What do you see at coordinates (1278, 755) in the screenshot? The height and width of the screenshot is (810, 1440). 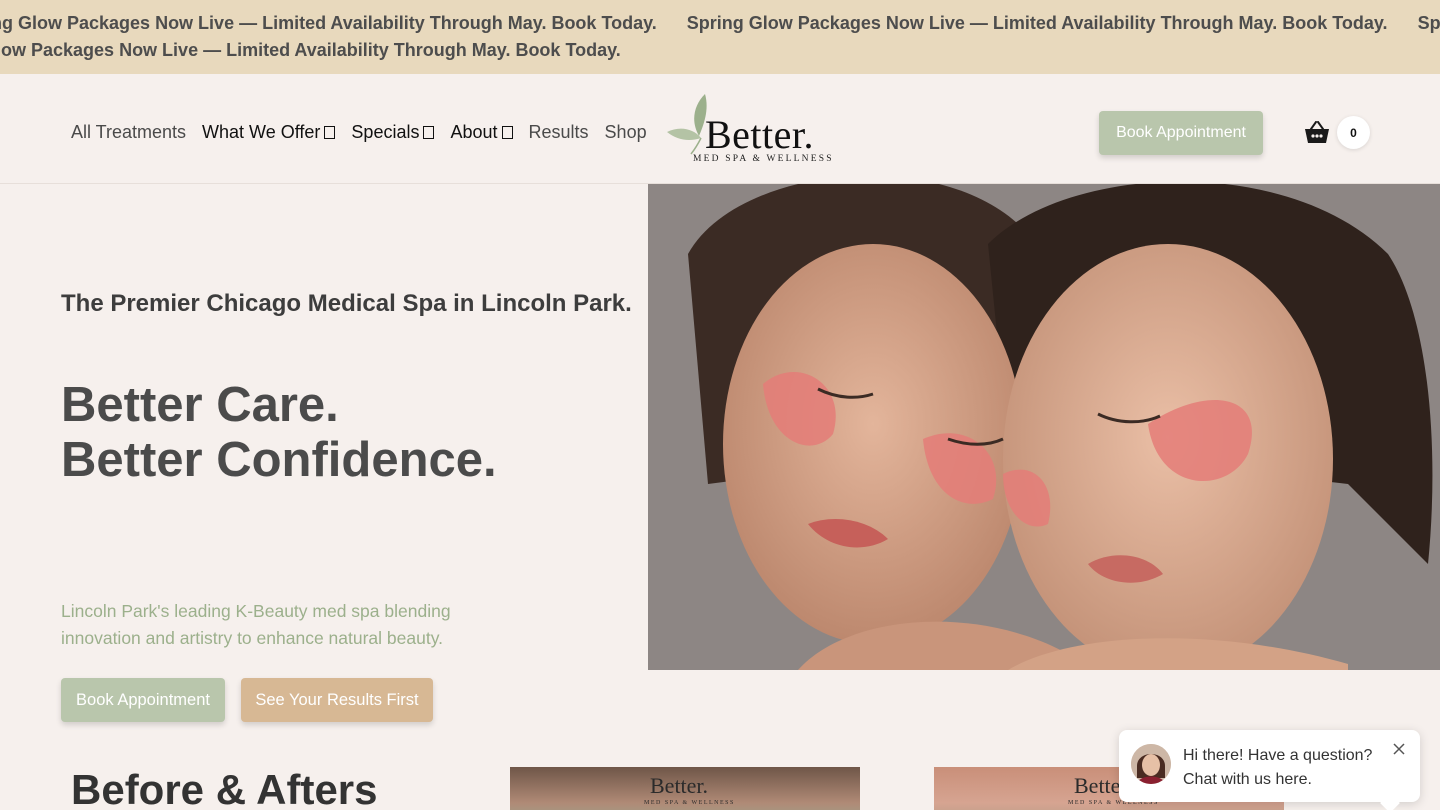 I see `chat-message-line: Hi there! Have a question?` at bounding box center [1278, 755].